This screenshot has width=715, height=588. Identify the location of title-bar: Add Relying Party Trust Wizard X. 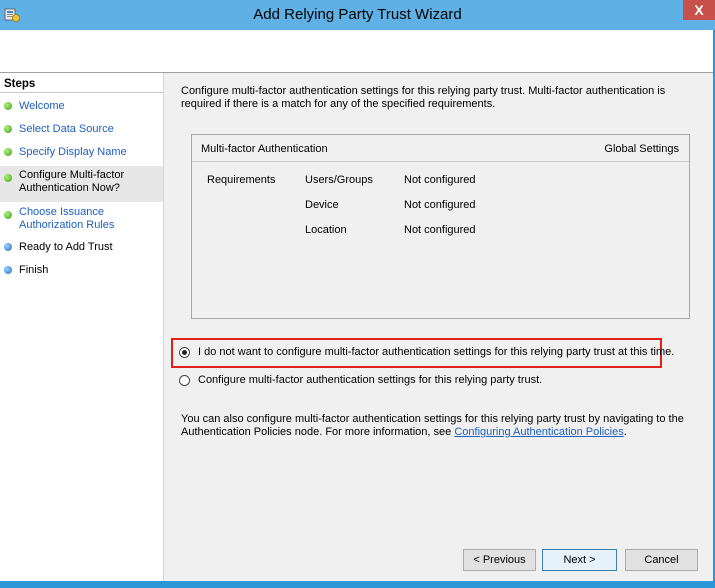
(357, 15).